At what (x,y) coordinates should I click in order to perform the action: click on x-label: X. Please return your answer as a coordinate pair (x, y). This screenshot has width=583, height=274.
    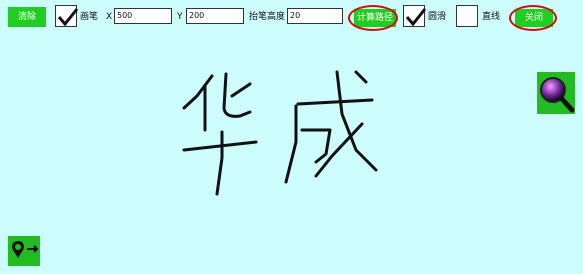
    Looking at the image, I should click on (109, 17).